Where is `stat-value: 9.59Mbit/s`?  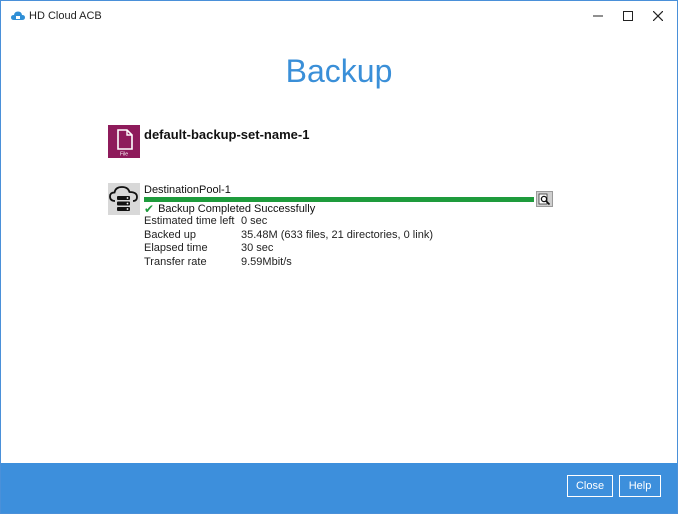
stat-value: 9.59Mbit/s is located at coordinates (266, 261).